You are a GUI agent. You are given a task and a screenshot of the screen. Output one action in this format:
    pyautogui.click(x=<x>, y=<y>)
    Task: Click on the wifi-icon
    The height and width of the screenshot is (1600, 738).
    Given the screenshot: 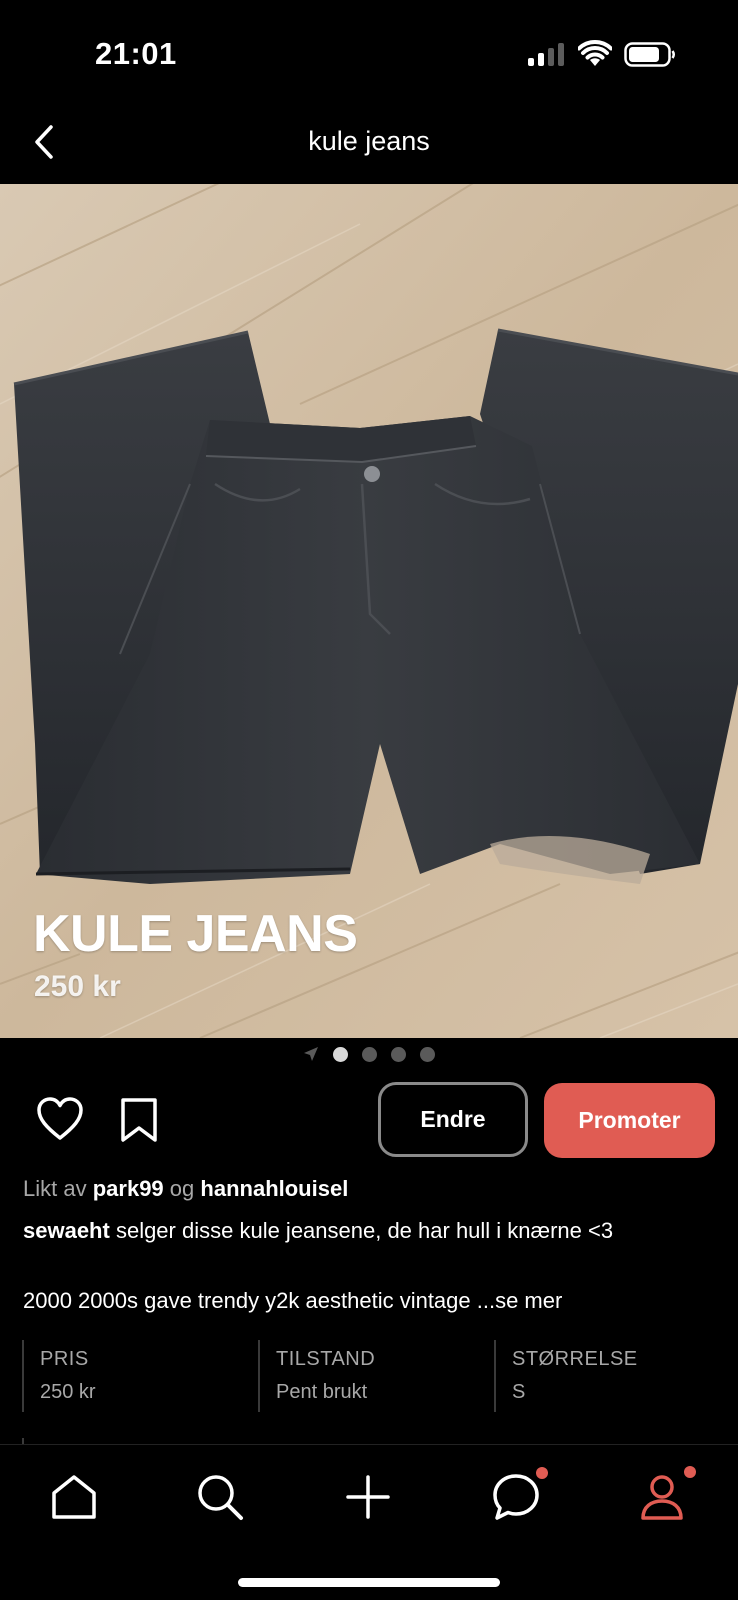 What is the action you would take?
    pyautogui.click(x=595, y=53)
    